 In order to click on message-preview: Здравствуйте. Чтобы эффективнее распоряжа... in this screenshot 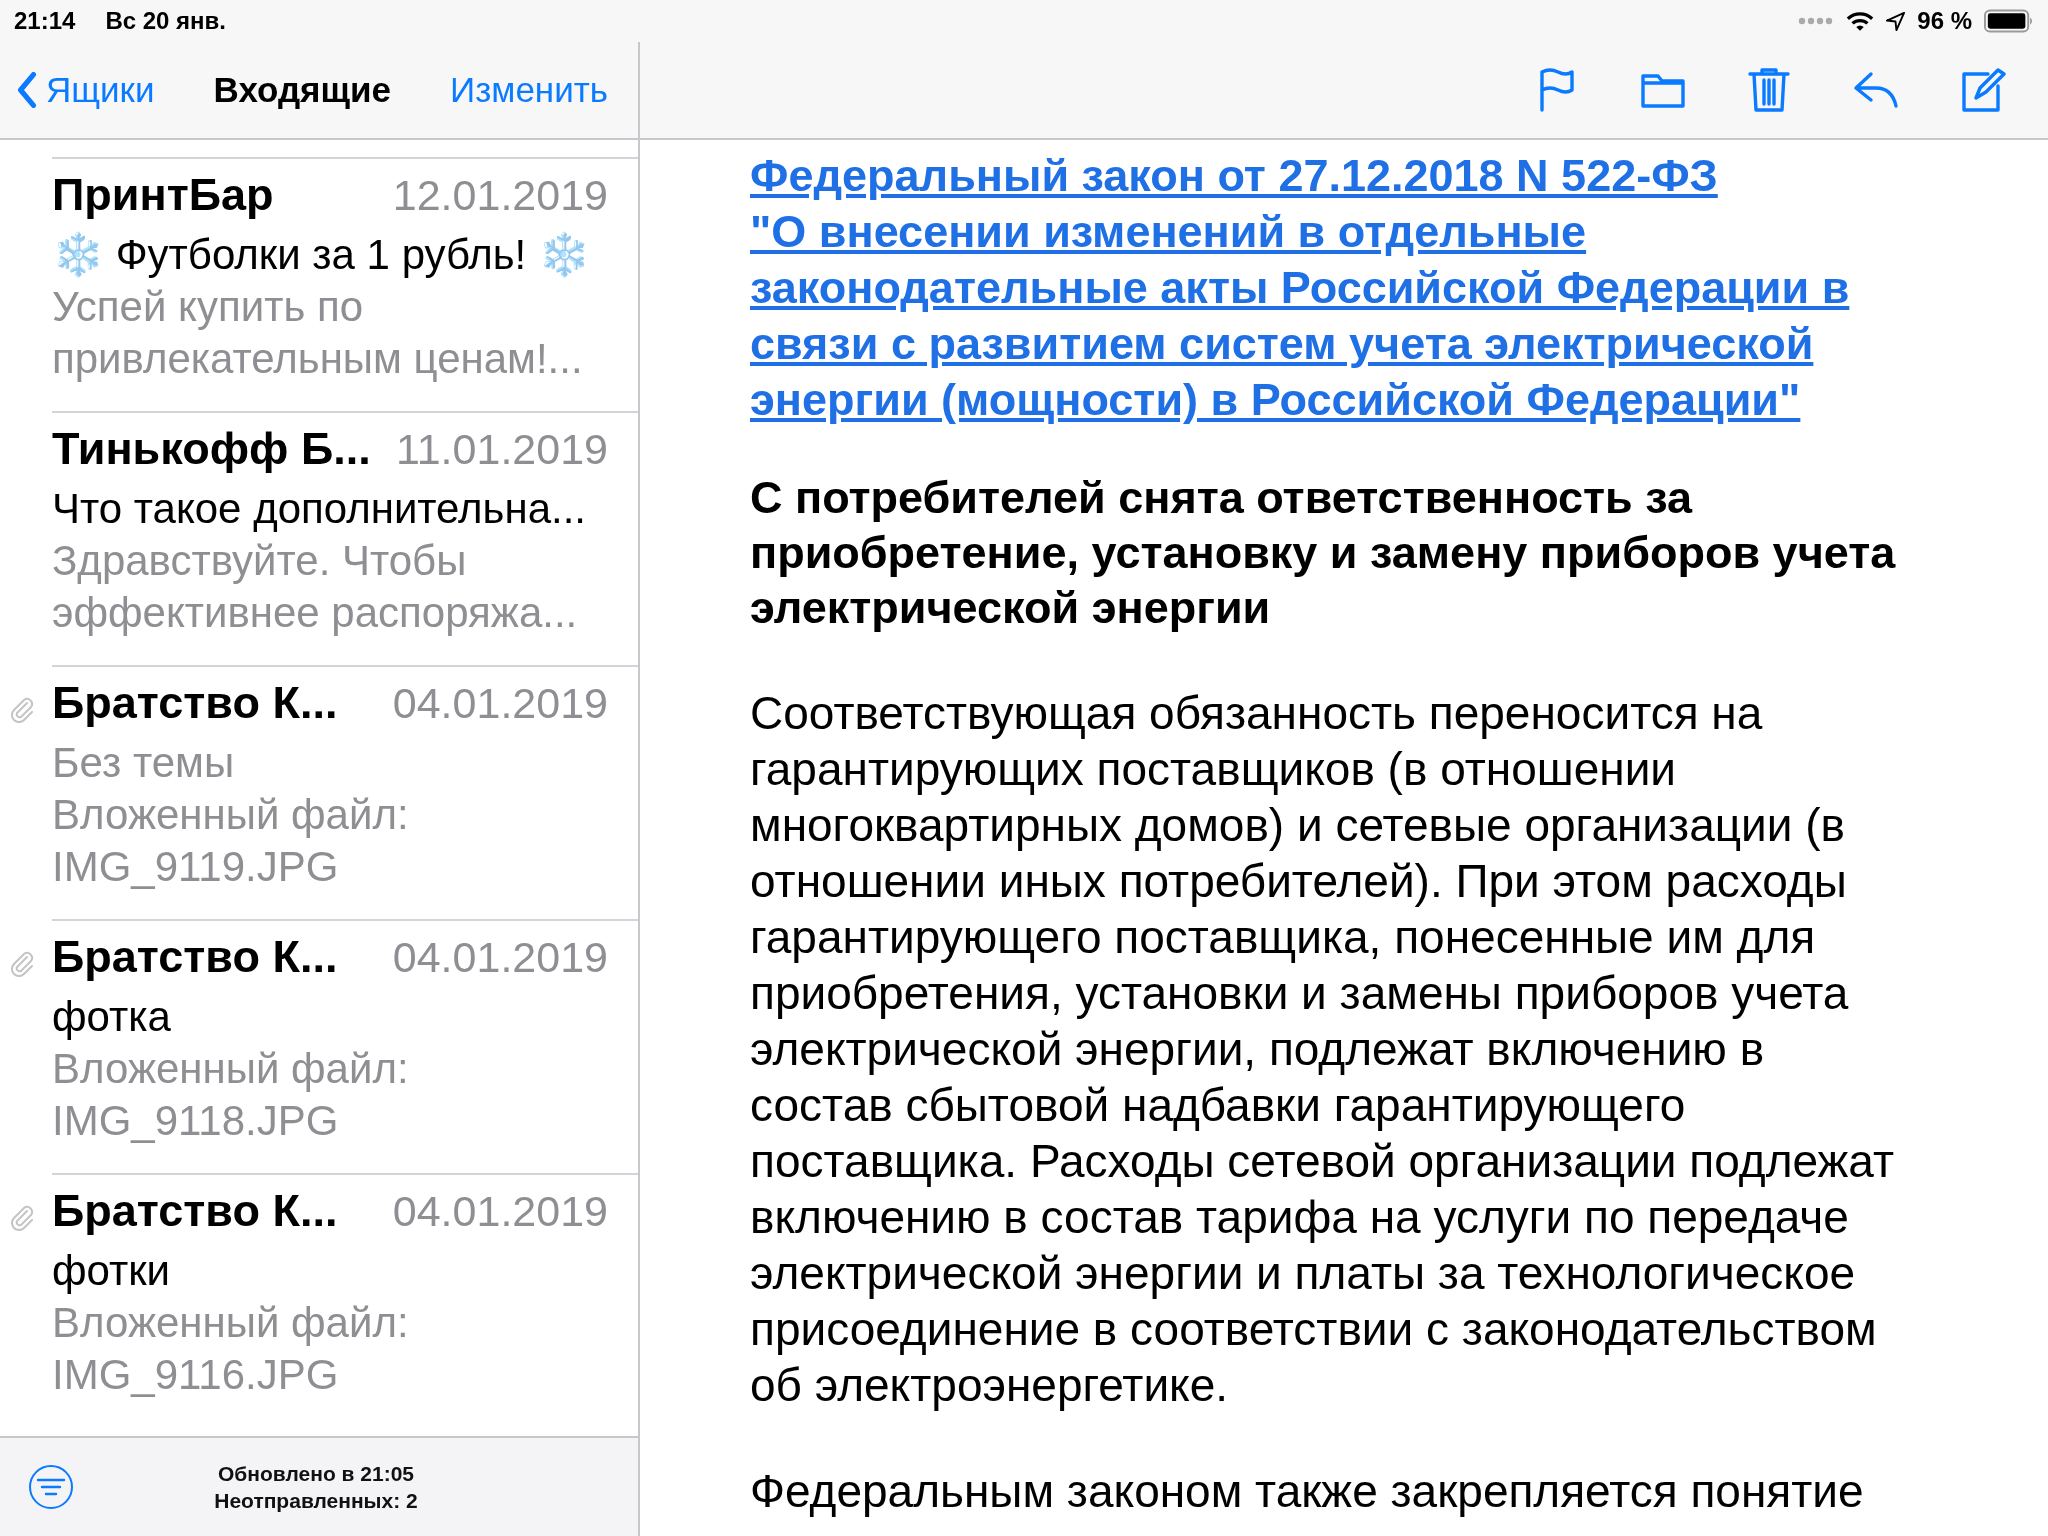, I will do `click(315, 587)`.